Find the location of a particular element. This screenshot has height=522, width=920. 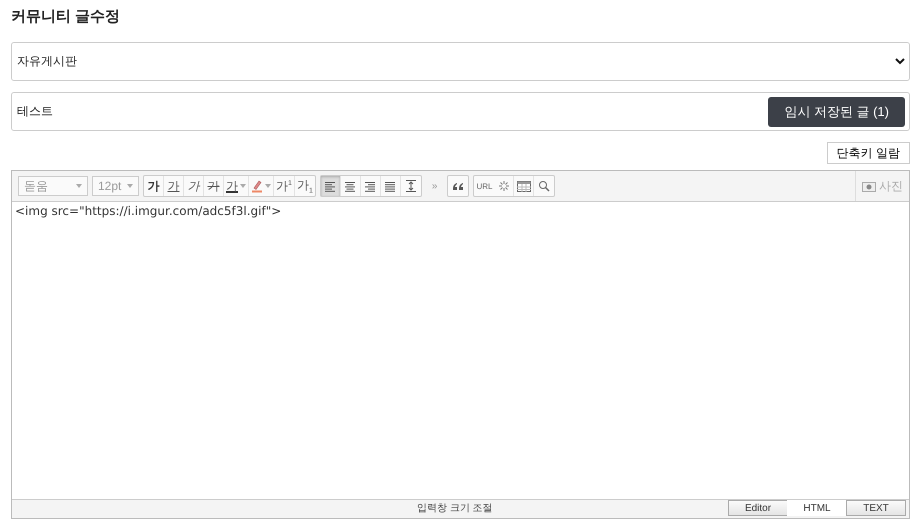

highlight-button is located at coordinates (261, 186).